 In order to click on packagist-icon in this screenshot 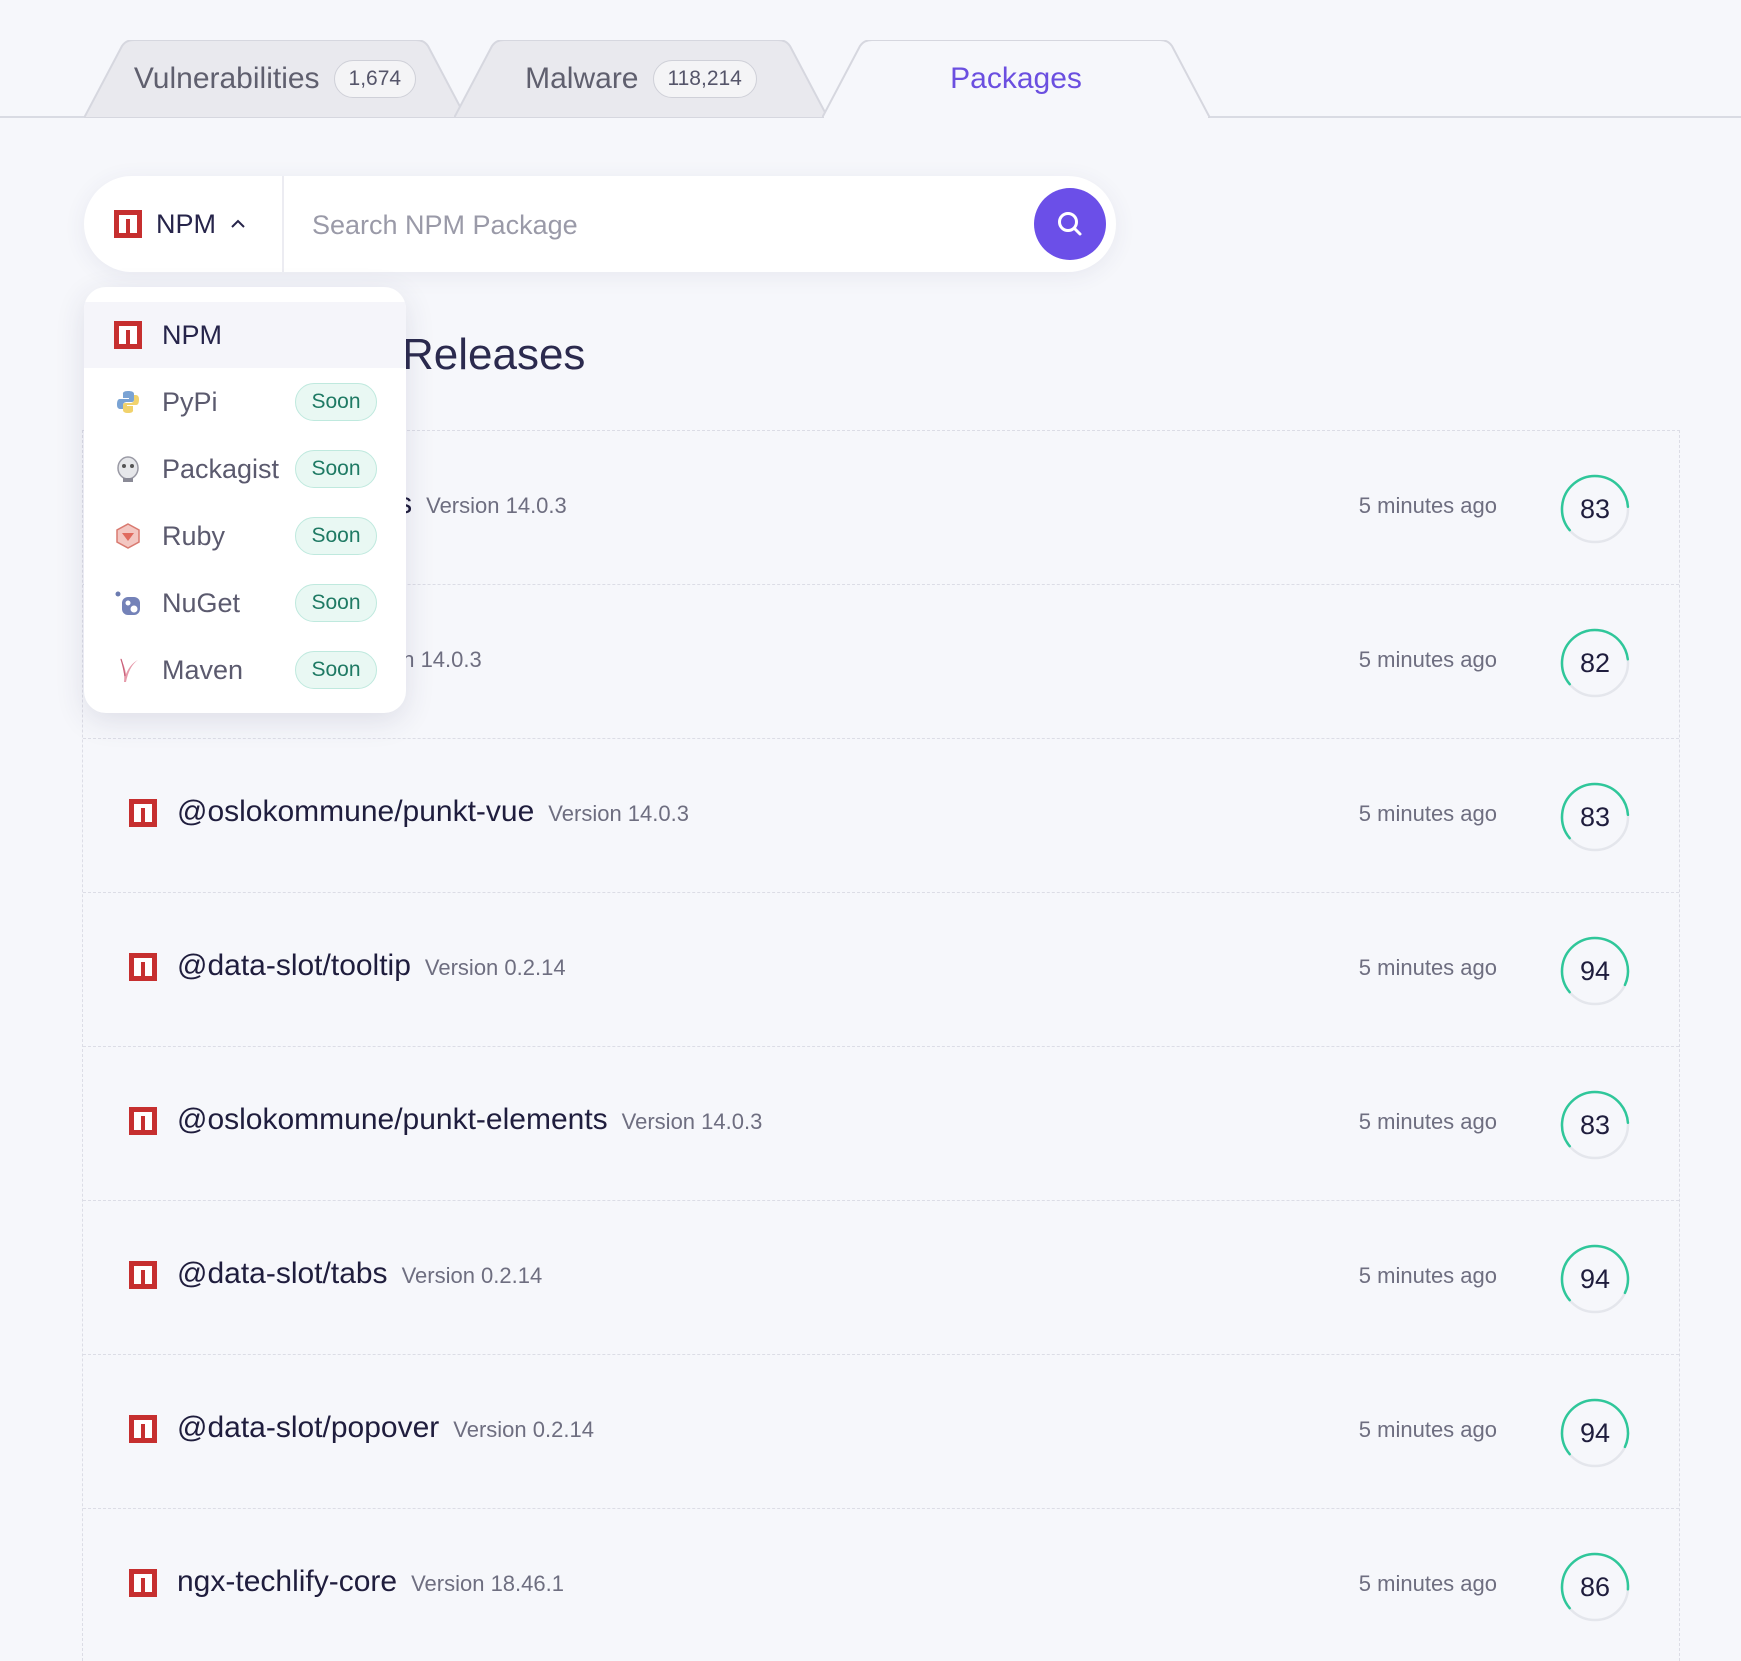, I will do `click(128, 469)`.